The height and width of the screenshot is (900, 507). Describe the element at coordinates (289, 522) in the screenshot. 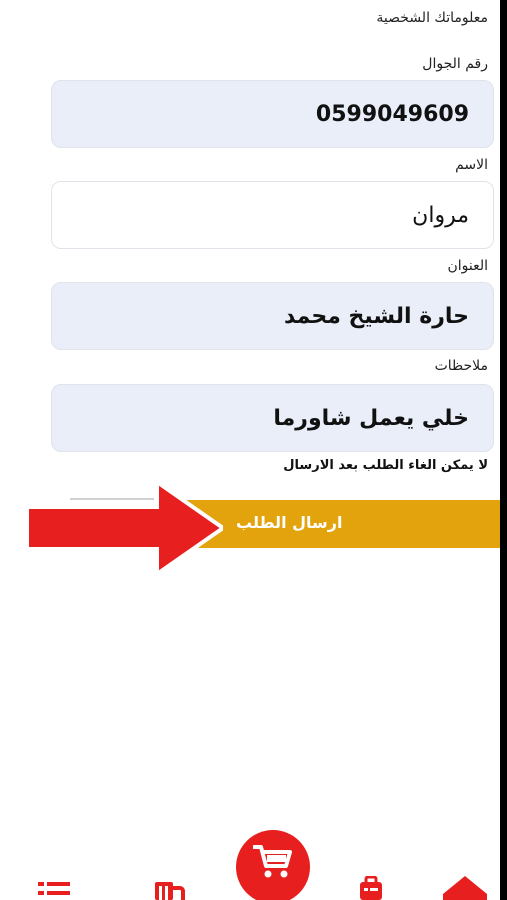

I see `submit-order-label: ارسال الطلب` at that location.